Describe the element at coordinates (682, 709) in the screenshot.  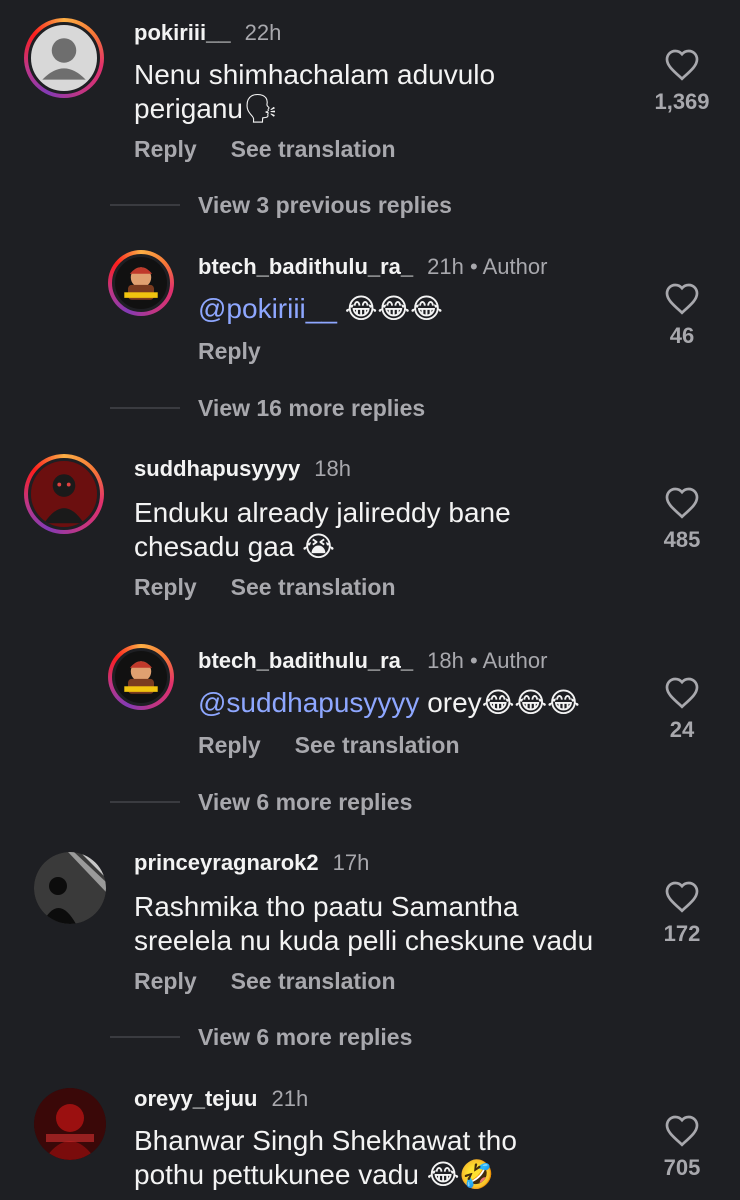
I see `like-control: 24` at that location.